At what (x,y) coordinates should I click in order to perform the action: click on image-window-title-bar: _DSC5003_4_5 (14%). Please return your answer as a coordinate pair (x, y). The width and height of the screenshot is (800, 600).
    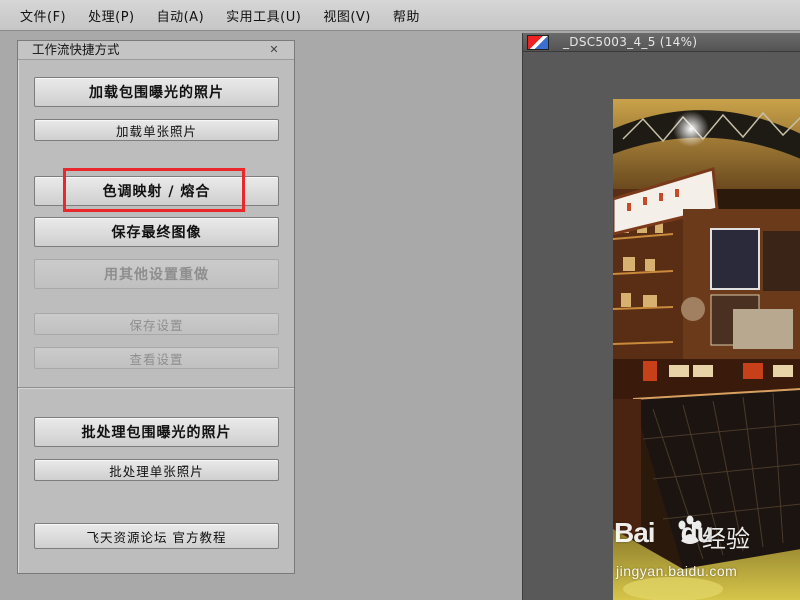
    Looking at the image, I should click on (661, 42).